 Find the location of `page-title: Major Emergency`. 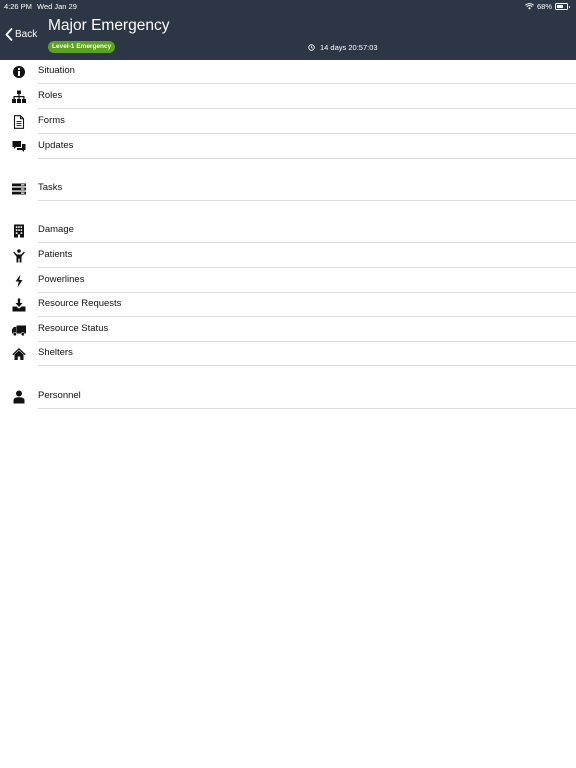

page-title: Major Emergency is located at coordinates (109, 25).